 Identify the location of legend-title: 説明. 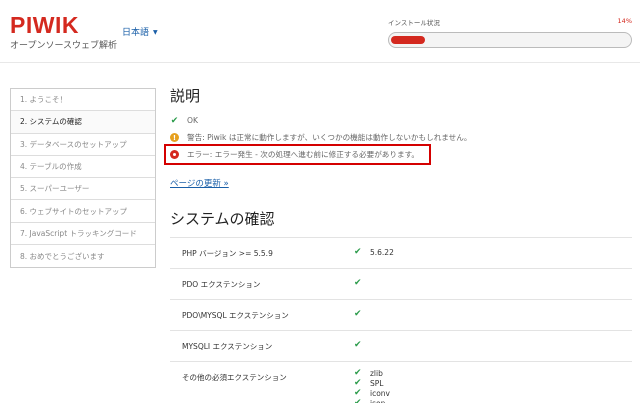
(185, 96).